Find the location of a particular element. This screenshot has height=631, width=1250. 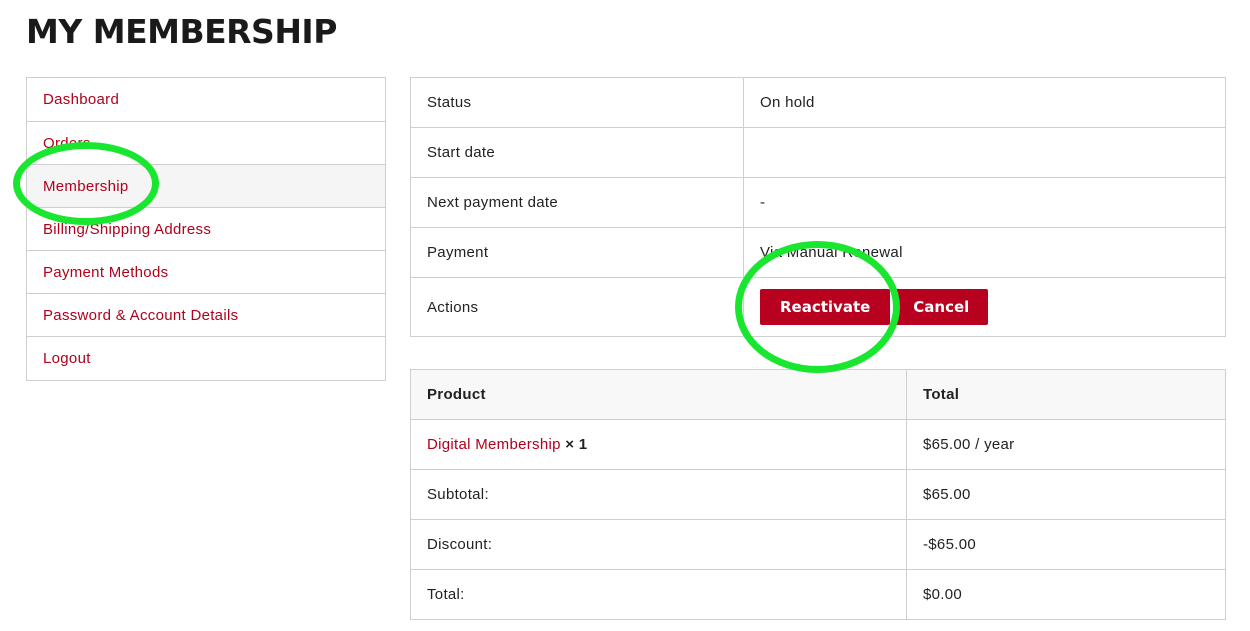

discount-value: -$65.00 is located at coordinates (1066, 544).